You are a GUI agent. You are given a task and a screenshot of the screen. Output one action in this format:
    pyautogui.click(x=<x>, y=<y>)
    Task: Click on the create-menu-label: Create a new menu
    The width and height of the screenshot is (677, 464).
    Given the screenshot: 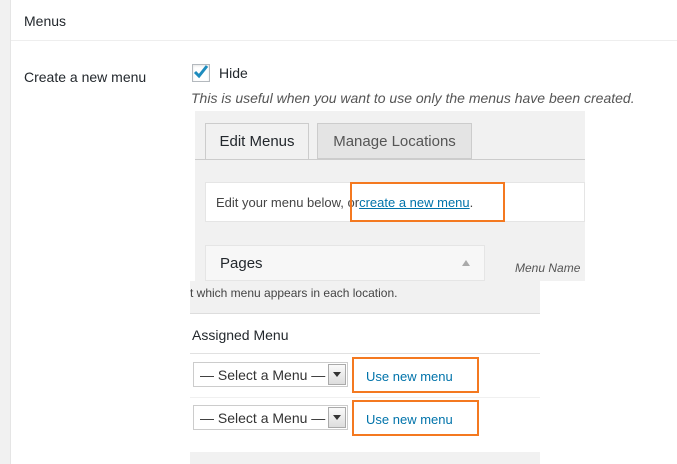 What is the action you would take?
    pyautogui.click(x=85, y=77)
    